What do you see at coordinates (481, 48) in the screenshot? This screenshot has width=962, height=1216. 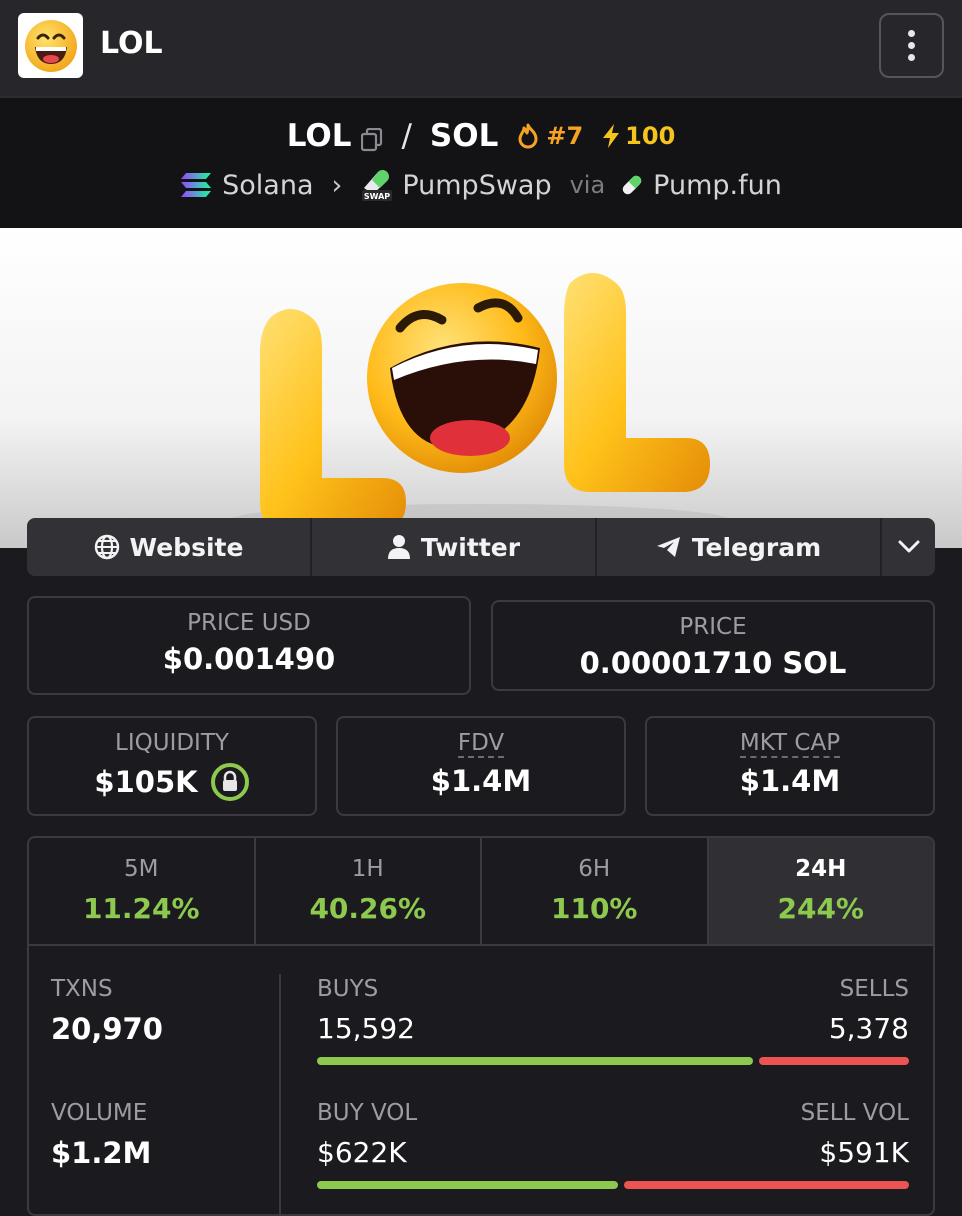 I see `top-bar: LOL` at bounding box center [481, 48].